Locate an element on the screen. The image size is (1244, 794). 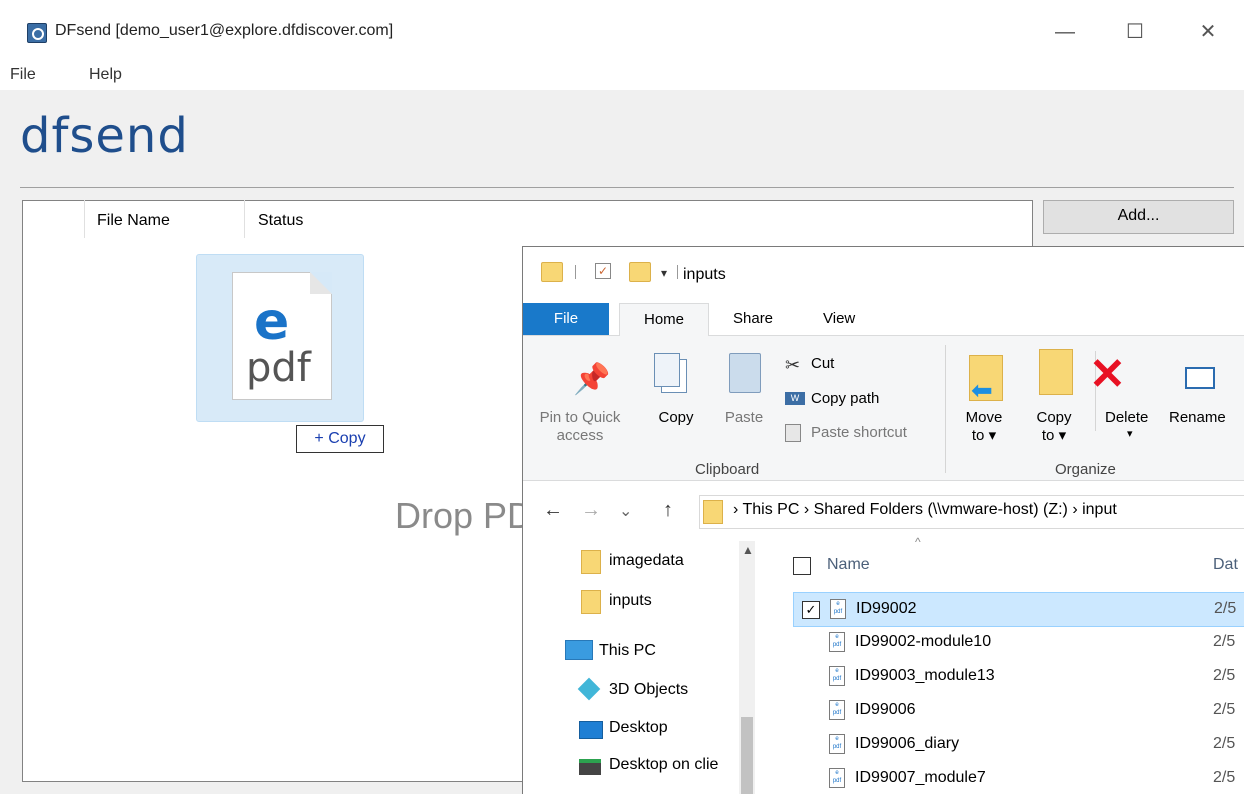
group-separator is located at coordinates (945, 409).